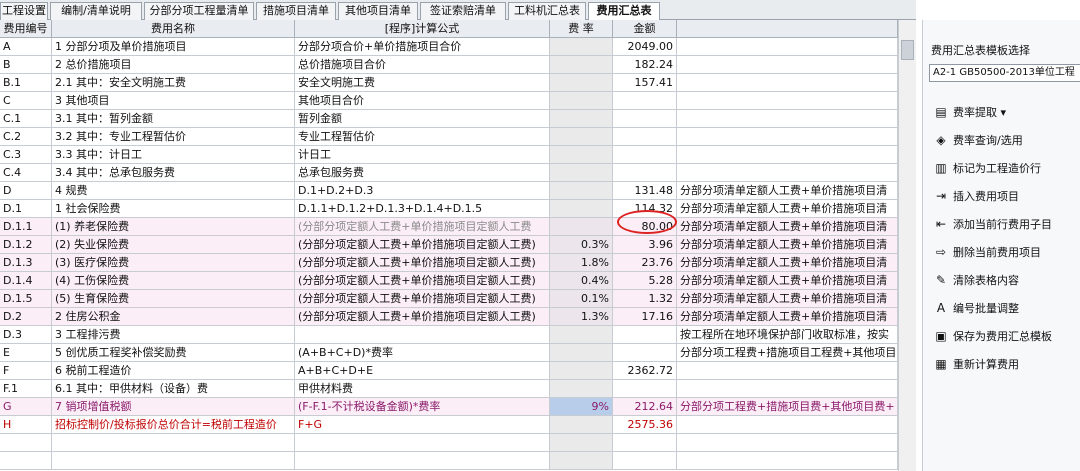 This screenshot has height=471, width=1080. Describe the element at coordinates (26, 353) in the screenshot. I see `cell-code: E` at that location.